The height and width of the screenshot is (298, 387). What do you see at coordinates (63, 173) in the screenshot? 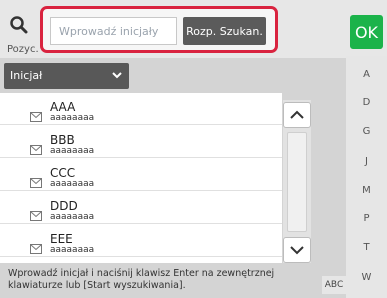
I see `list-item-name: CCC` at bounding box center [63, 173].